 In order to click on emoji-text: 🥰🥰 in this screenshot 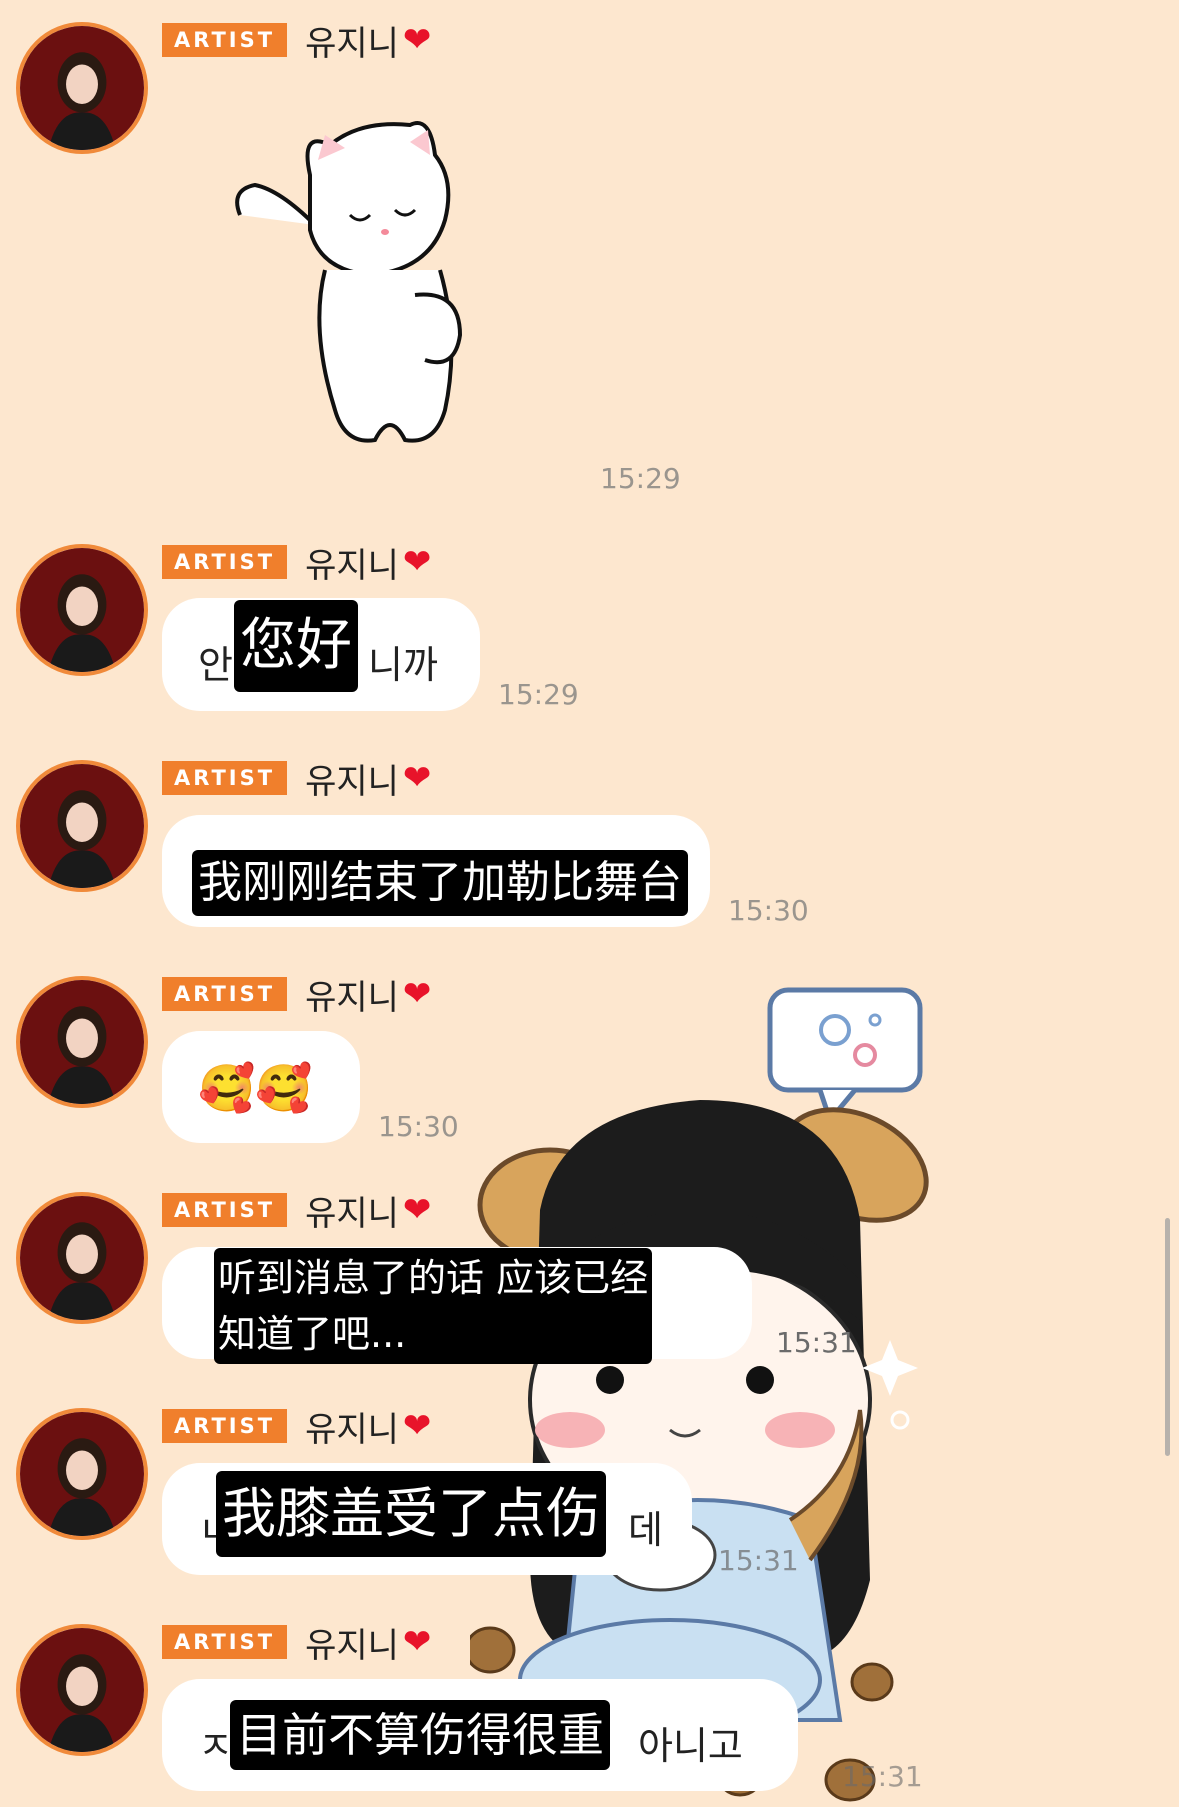, I will do `click(255, 1088)`.